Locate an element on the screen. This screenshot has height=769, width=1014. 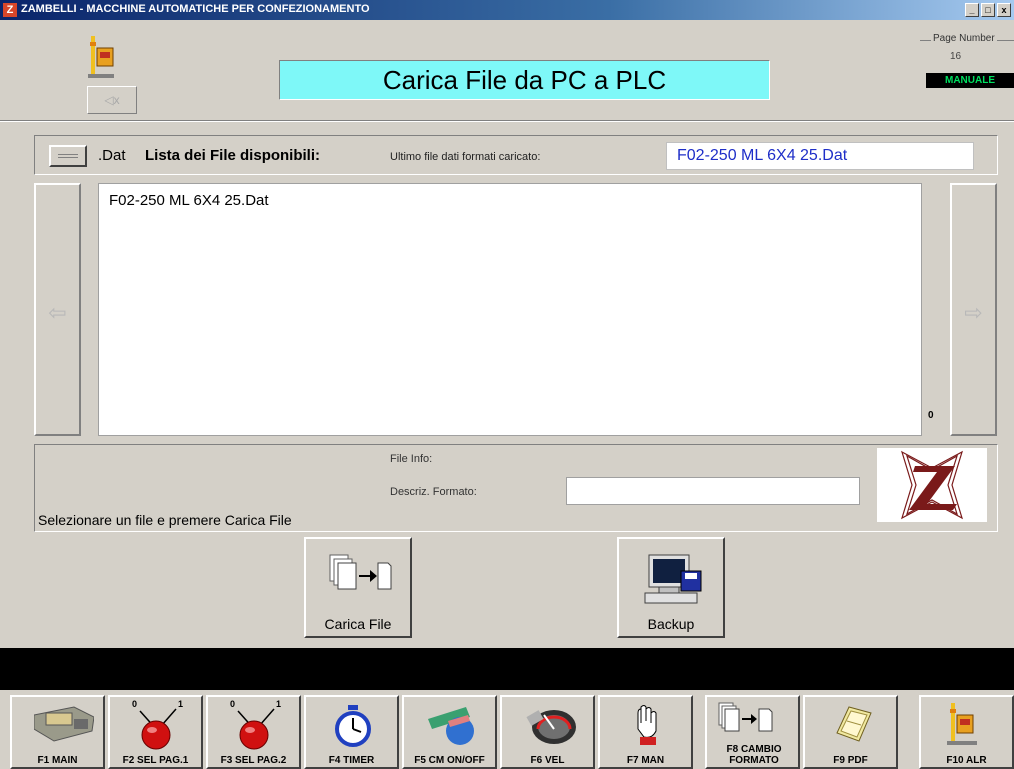
computer-backup-icon is located at coordinates (673, 579).